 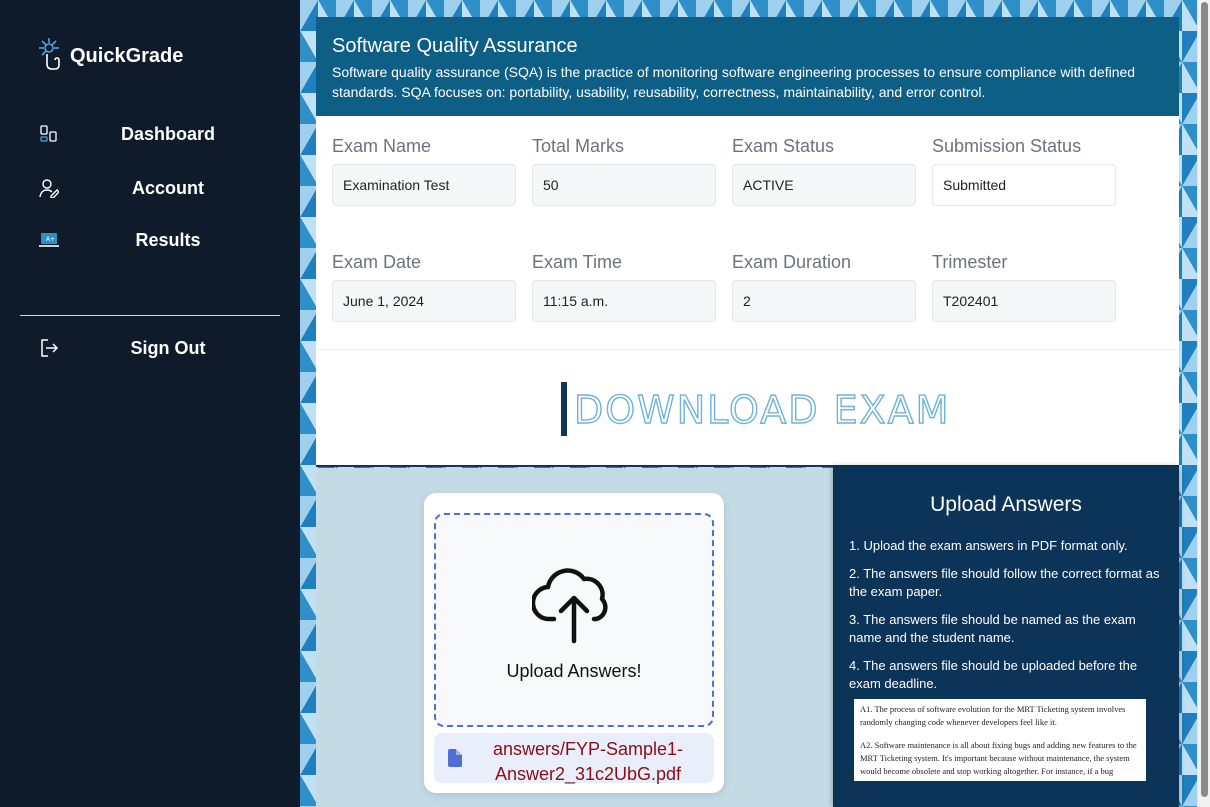 I want to click on sign-out-label: Sign Out, so click(x=168, y=347).